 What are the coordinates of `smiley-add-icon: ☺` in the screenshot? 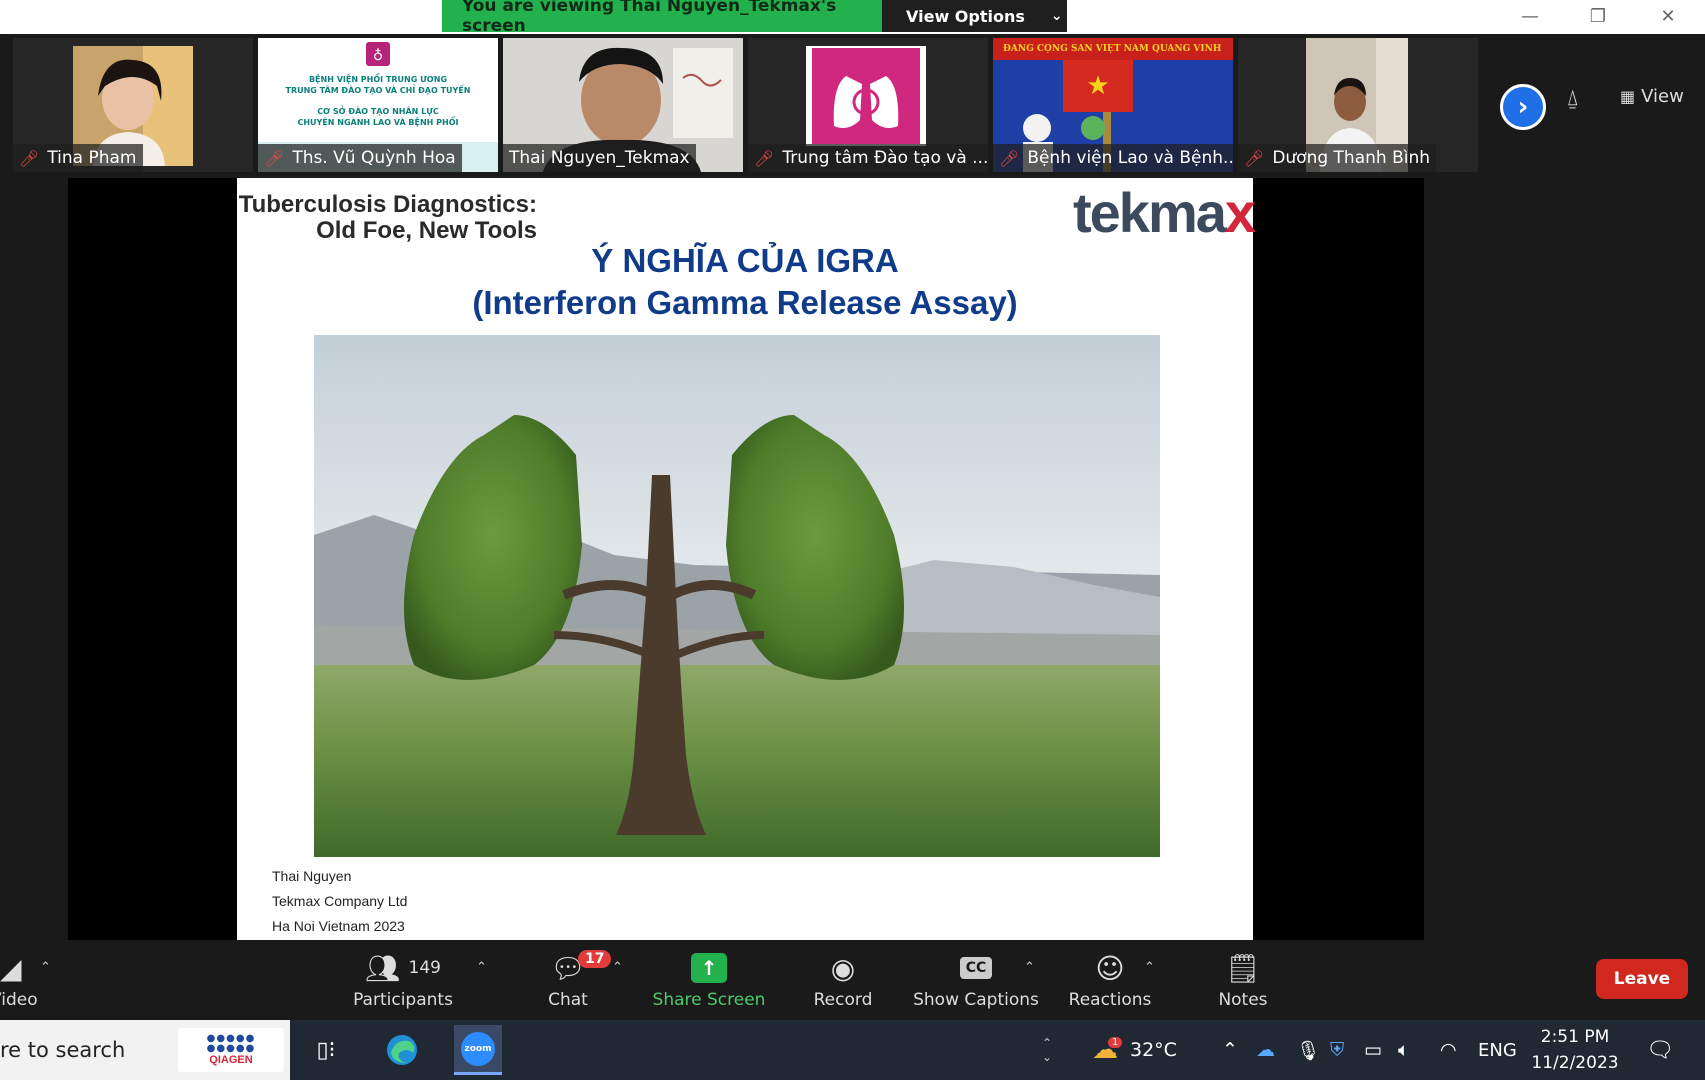 It's located at (1110, 968).